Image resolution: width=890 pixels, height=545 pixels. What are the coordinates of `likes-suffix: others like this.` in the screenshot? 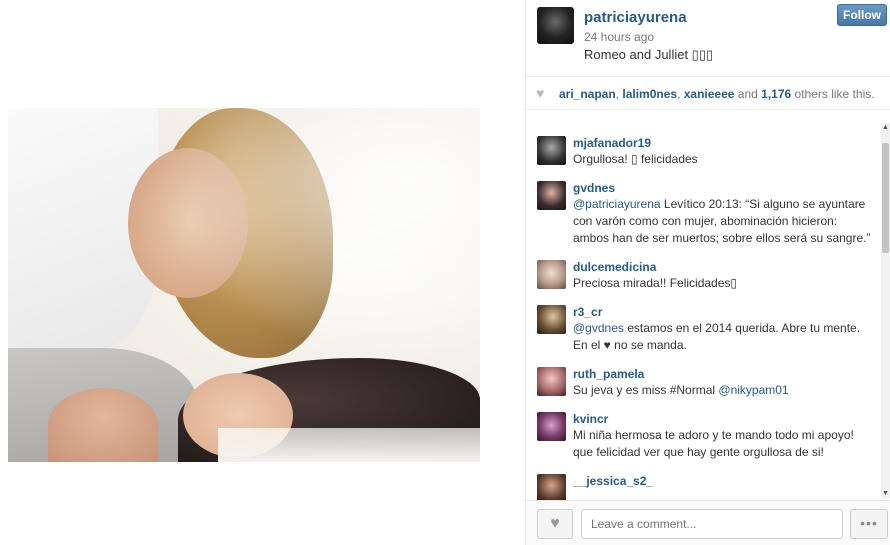 It's located at (833, 94).